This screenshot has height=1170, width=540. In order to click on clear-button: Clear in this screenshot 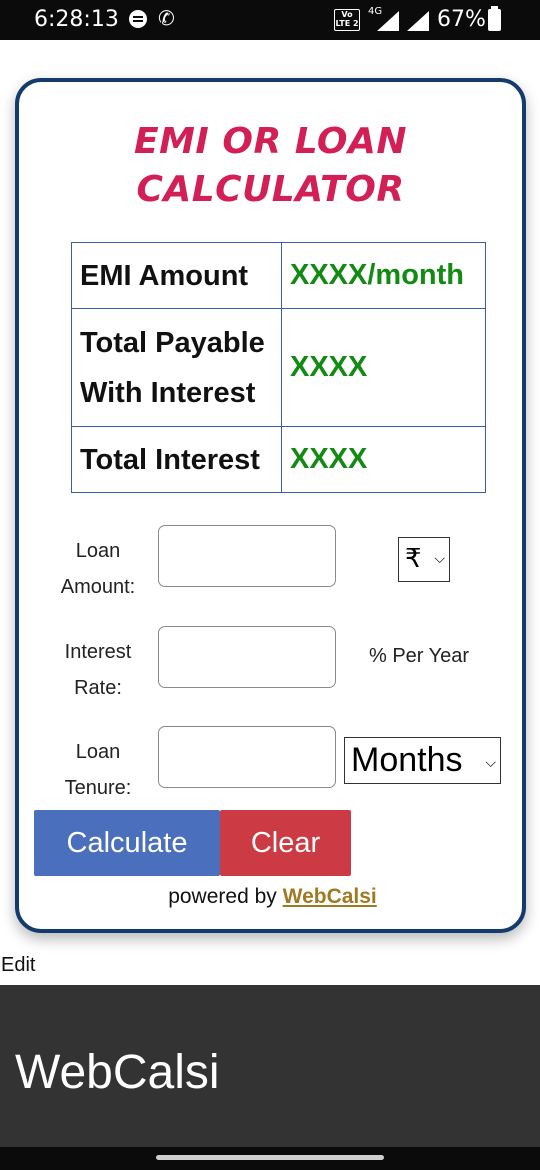, I will do `click(285, 843)`.